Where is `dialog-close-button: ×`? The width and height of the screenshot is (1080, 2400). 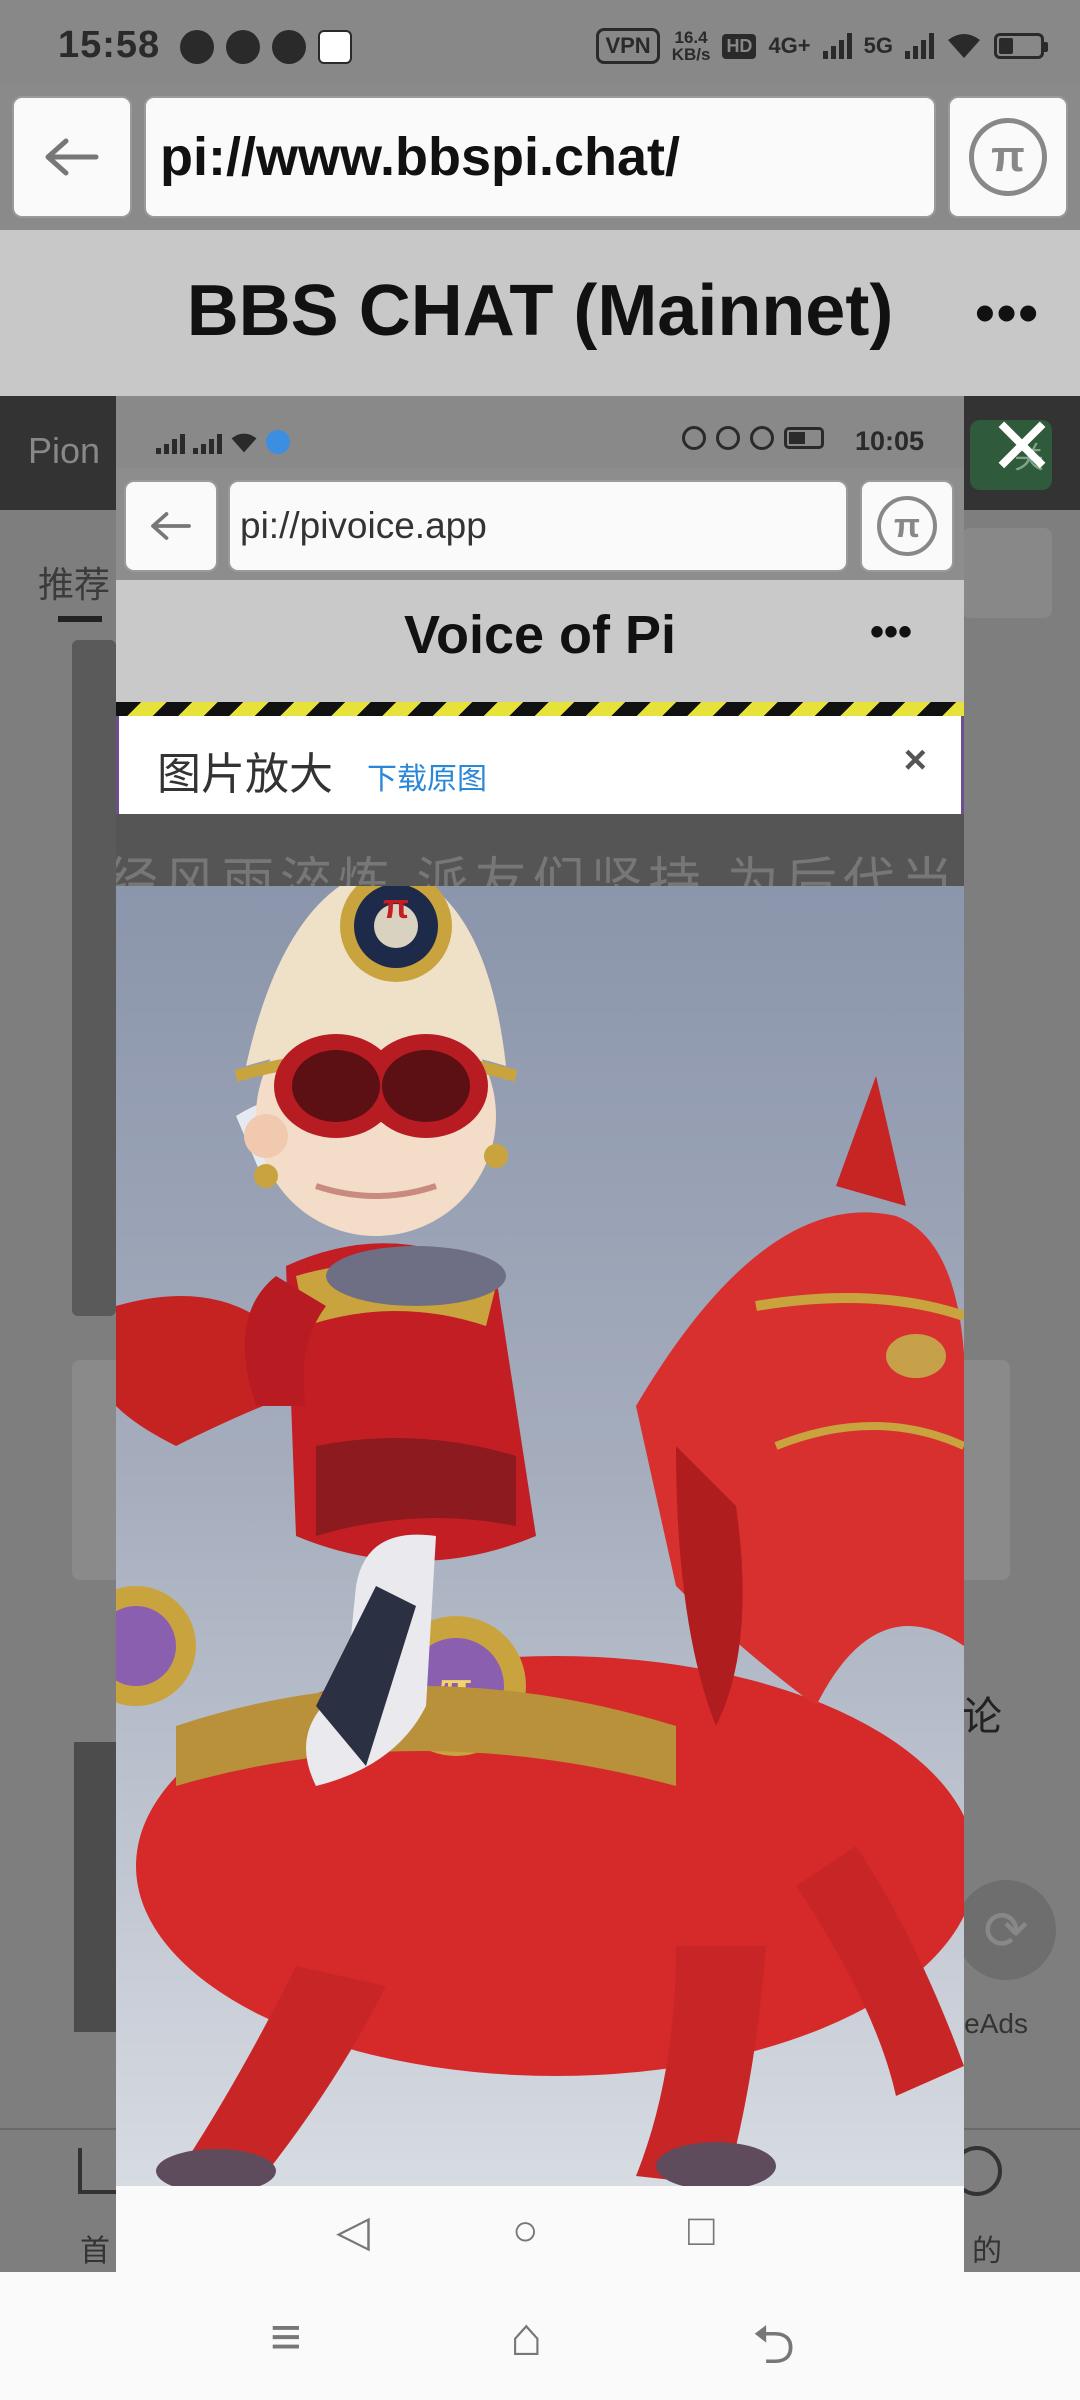 dialog-close-button: × is located at coordinates (915, 760).